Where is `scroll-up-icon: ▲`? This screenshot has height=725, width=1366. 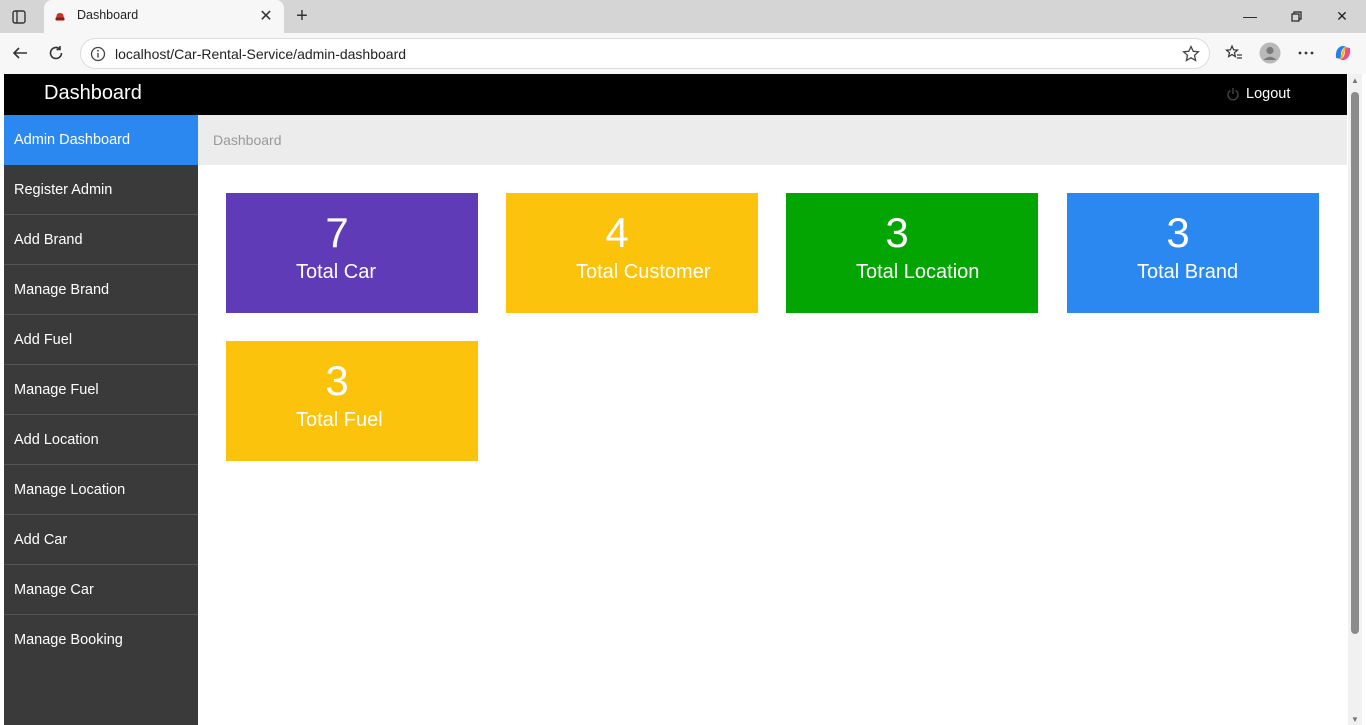 scroll-up-icon: ▲ is located at coordinates (1355, 80).